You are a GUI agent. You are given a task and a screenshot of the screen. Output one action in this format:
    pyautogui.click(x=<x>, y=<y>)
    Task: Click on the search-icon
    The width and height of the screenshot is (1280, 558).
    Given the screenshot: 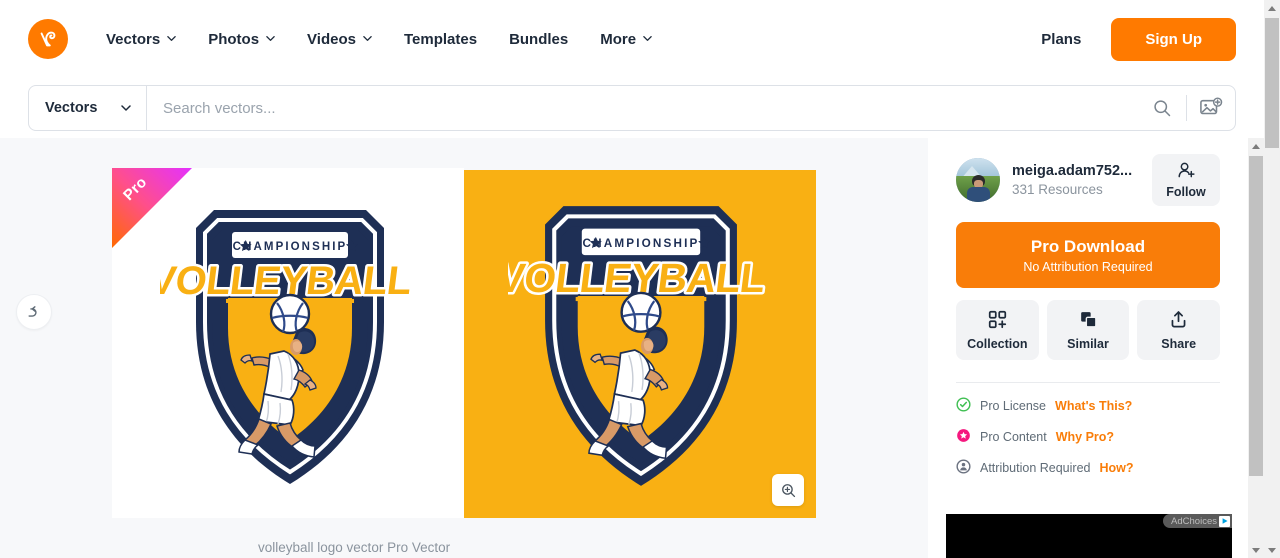 What is the action you would take?
    pyautogui.click(x=1162, y=108)
    